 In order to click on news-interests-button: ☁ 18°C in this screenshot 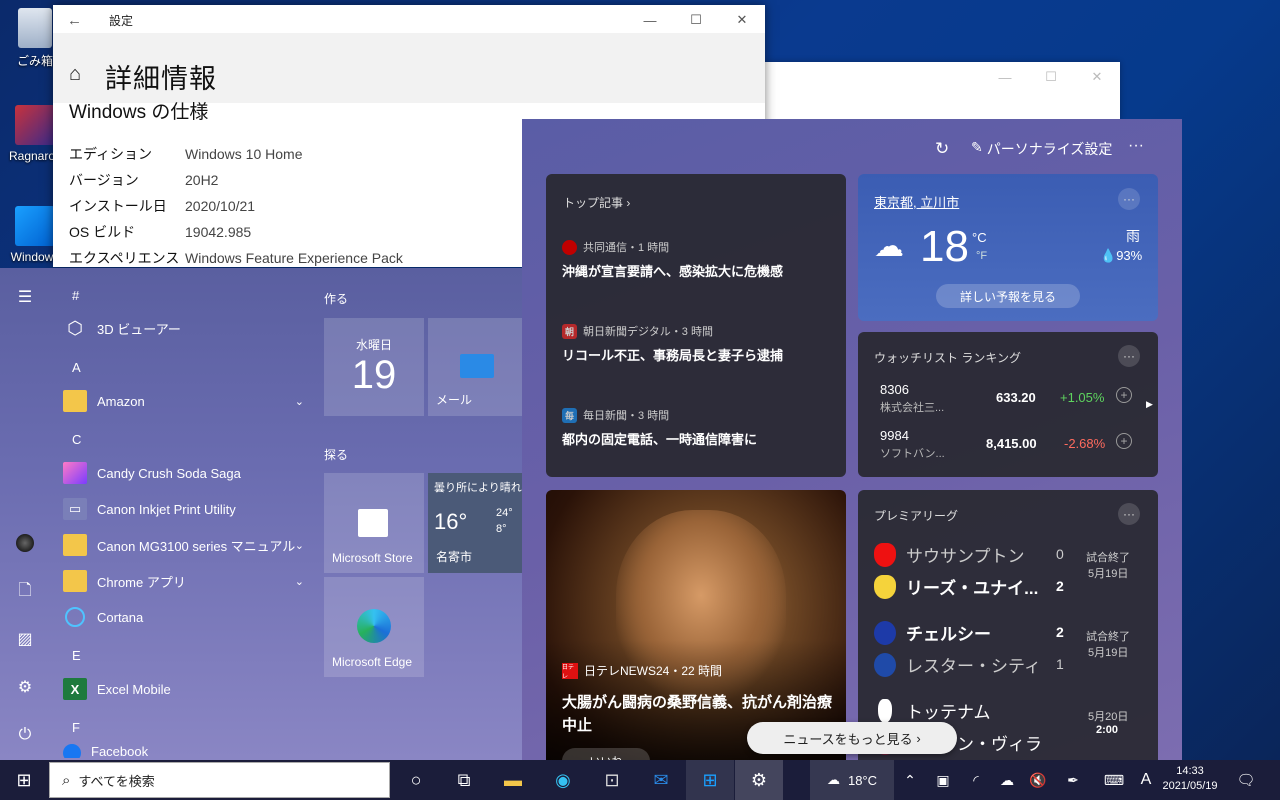, I will do `click(852, 780)`.